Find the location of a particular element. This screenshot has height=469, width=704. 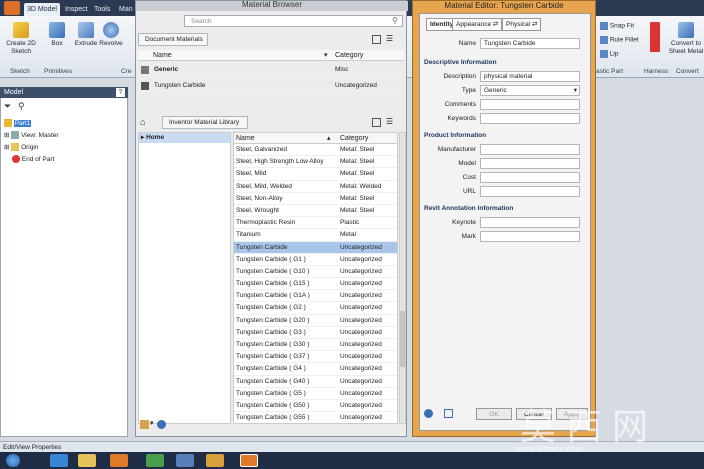

keynote-field is located at coordinates (530, 222).